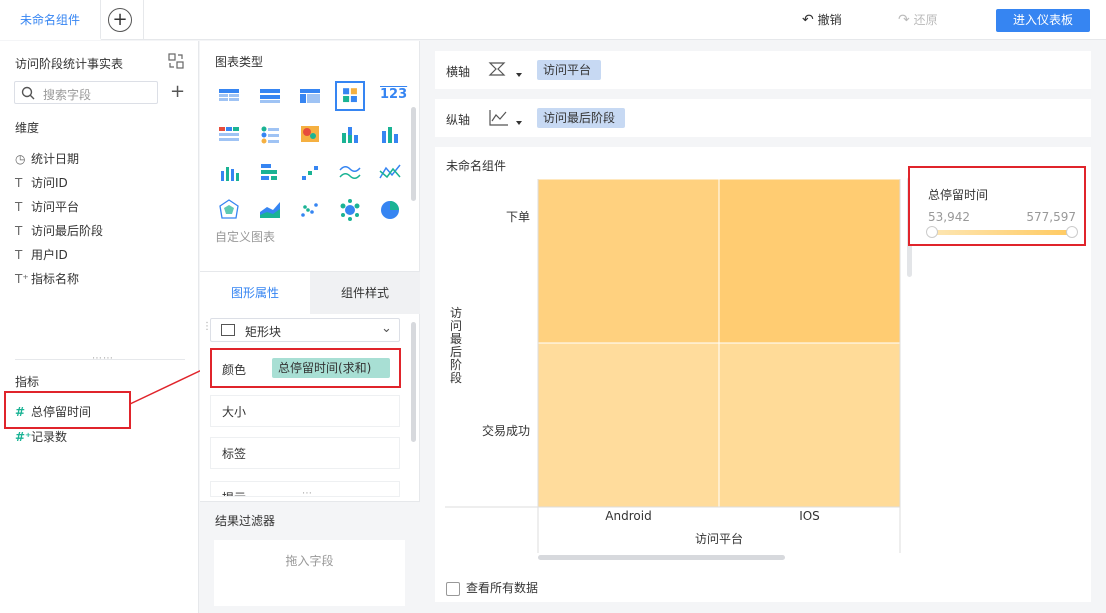  What do you see at coordinates (305, 411) in the screenshot?
I see `size-property-row: 大小` at bounding box center [305, 411].